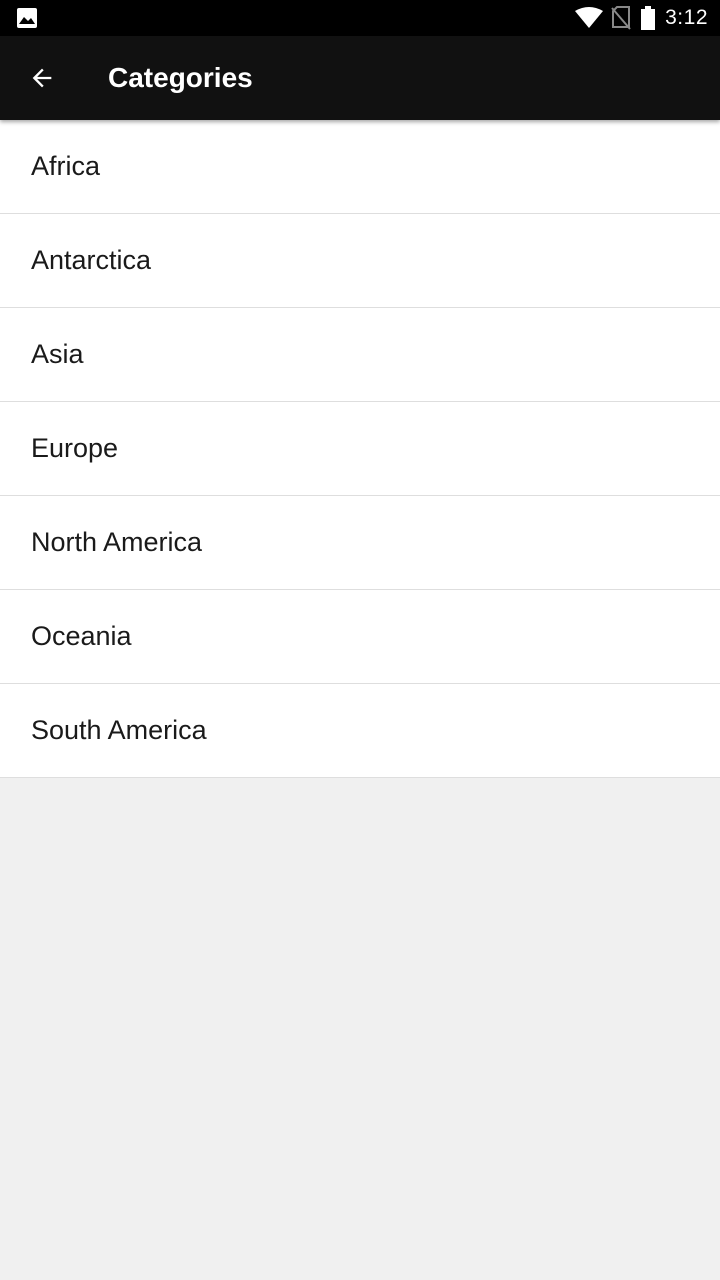 This screenshot has width=720, height=1280. I want to click on arrow-back-icon, so click(42, 78).